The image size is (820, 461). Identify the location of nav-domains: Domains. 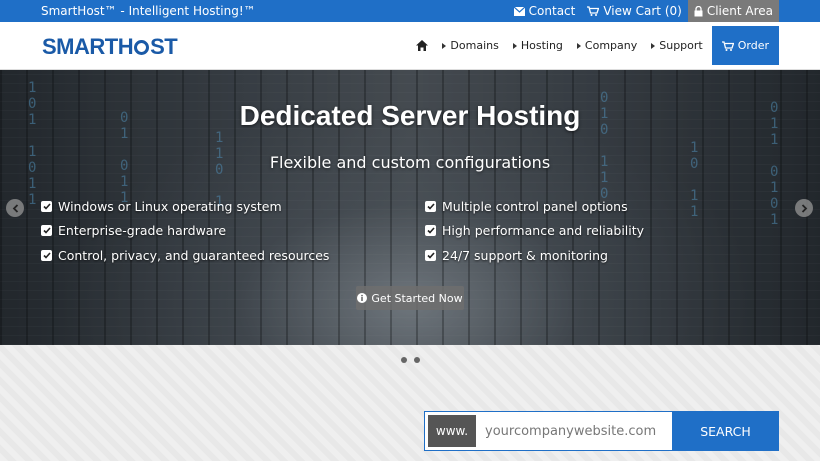
(470, 45).